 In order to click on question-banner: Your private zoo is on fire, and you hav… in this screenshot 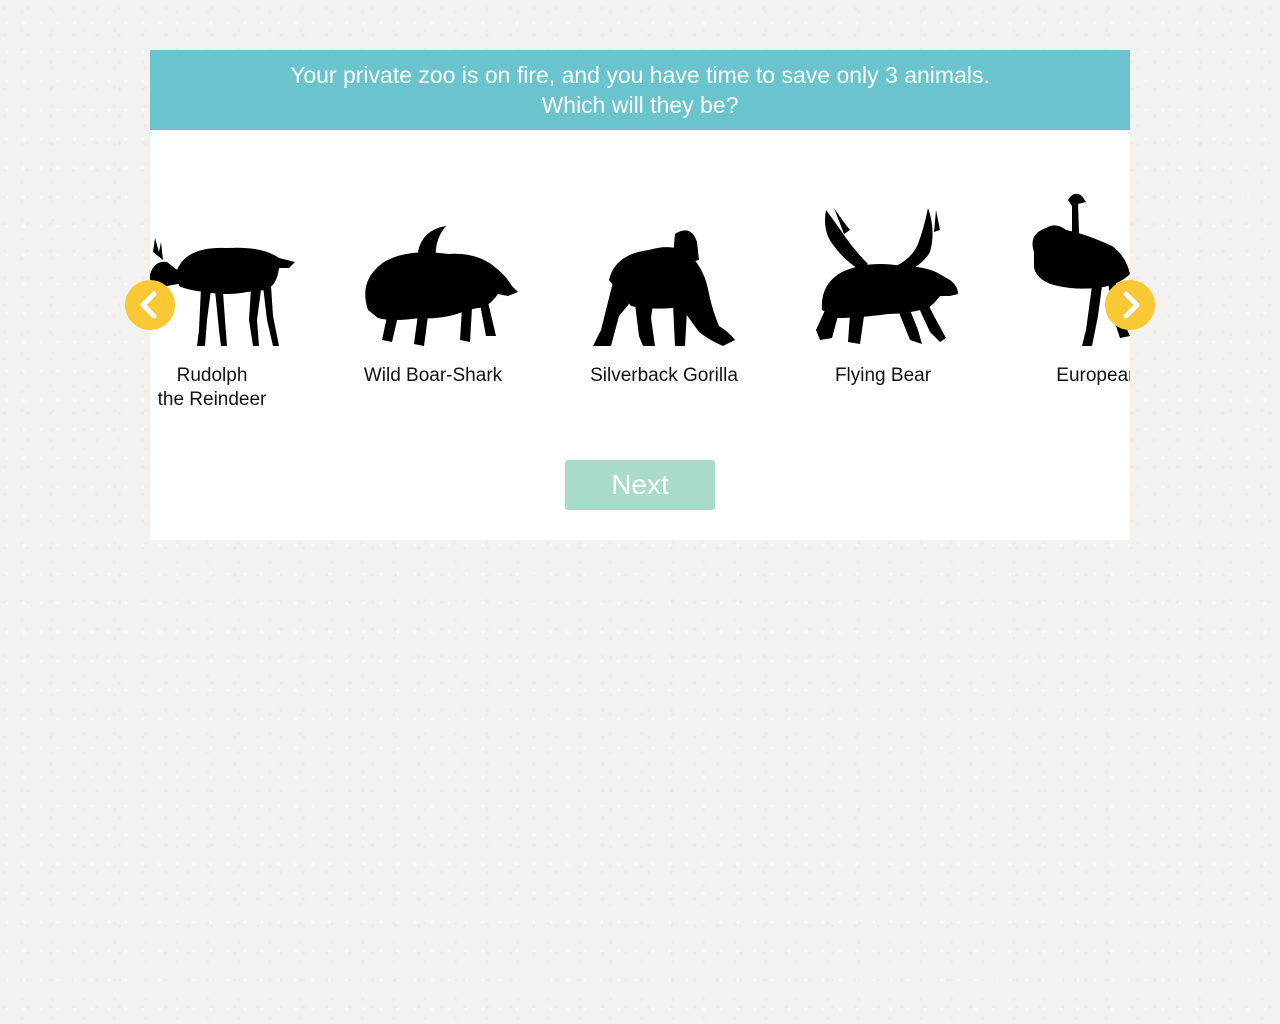, I will do `click(640, 90)`.